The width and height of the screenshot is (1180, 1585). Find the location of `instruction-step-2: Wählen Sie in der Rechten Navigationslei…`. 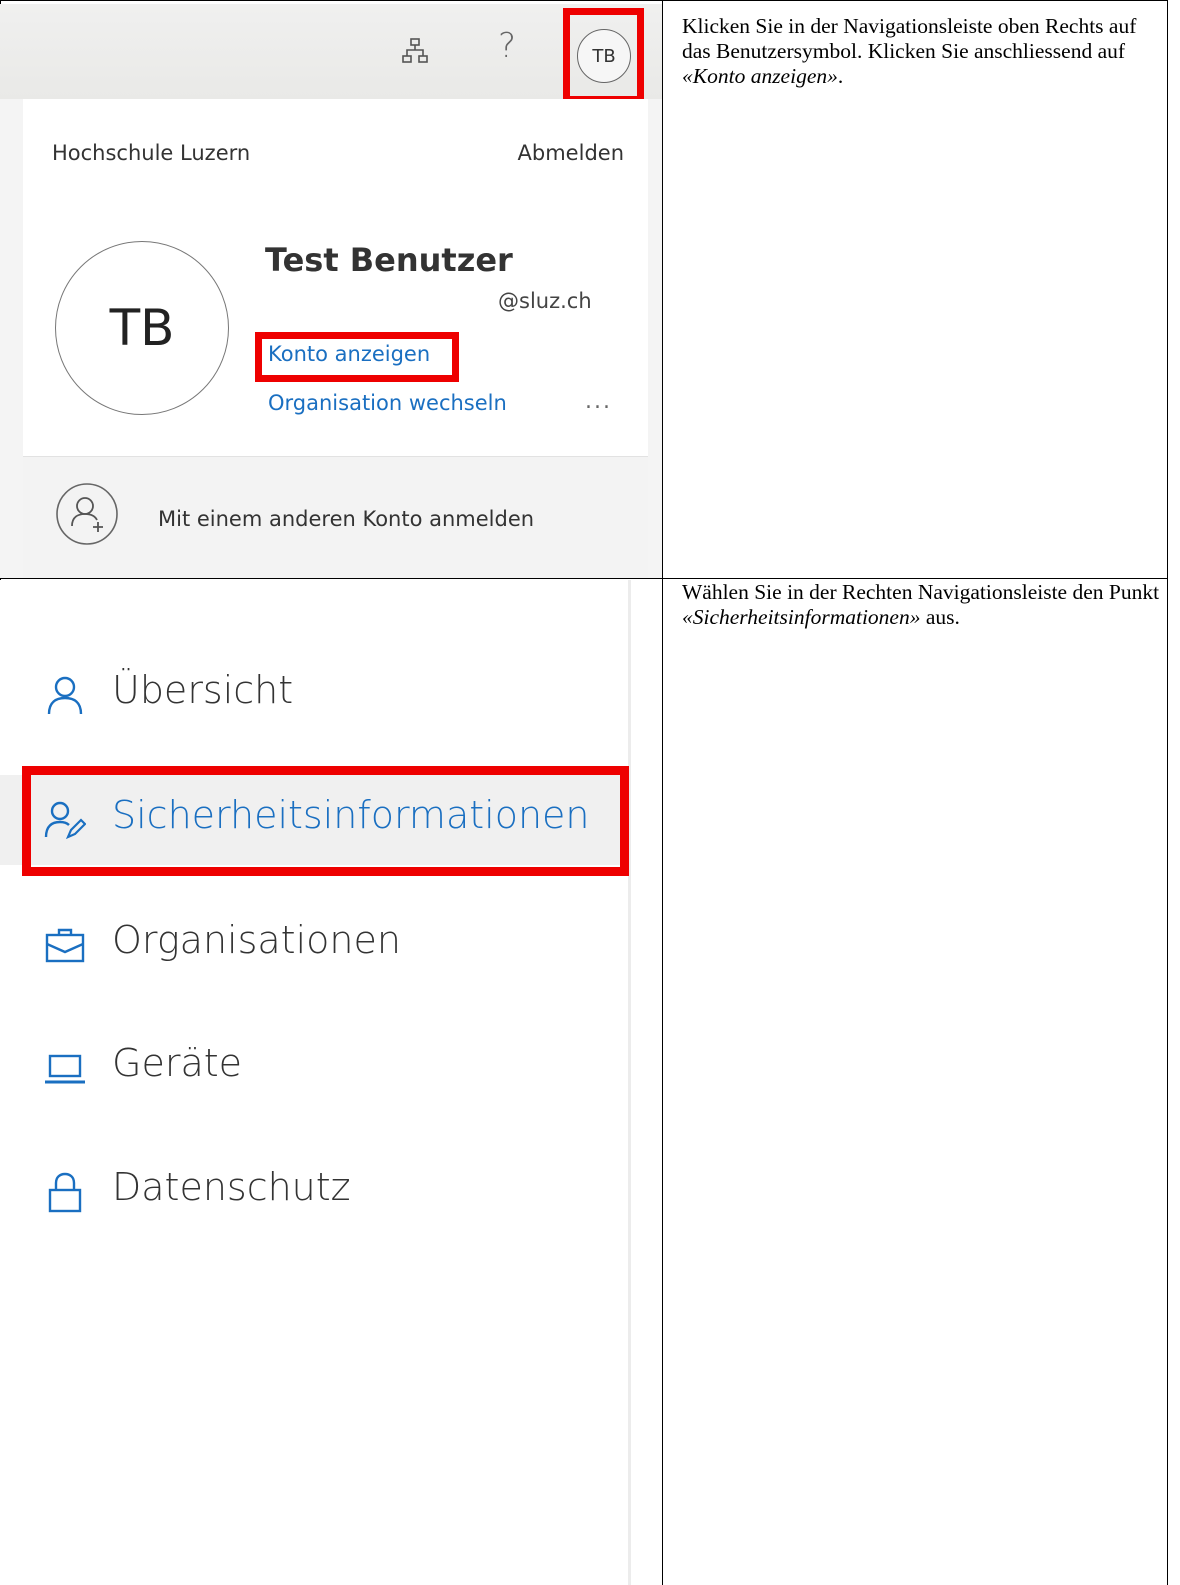

instruction-step-2: Wählen Sie in der Rechten Navigationslei… is located at coordinates (921, 604).